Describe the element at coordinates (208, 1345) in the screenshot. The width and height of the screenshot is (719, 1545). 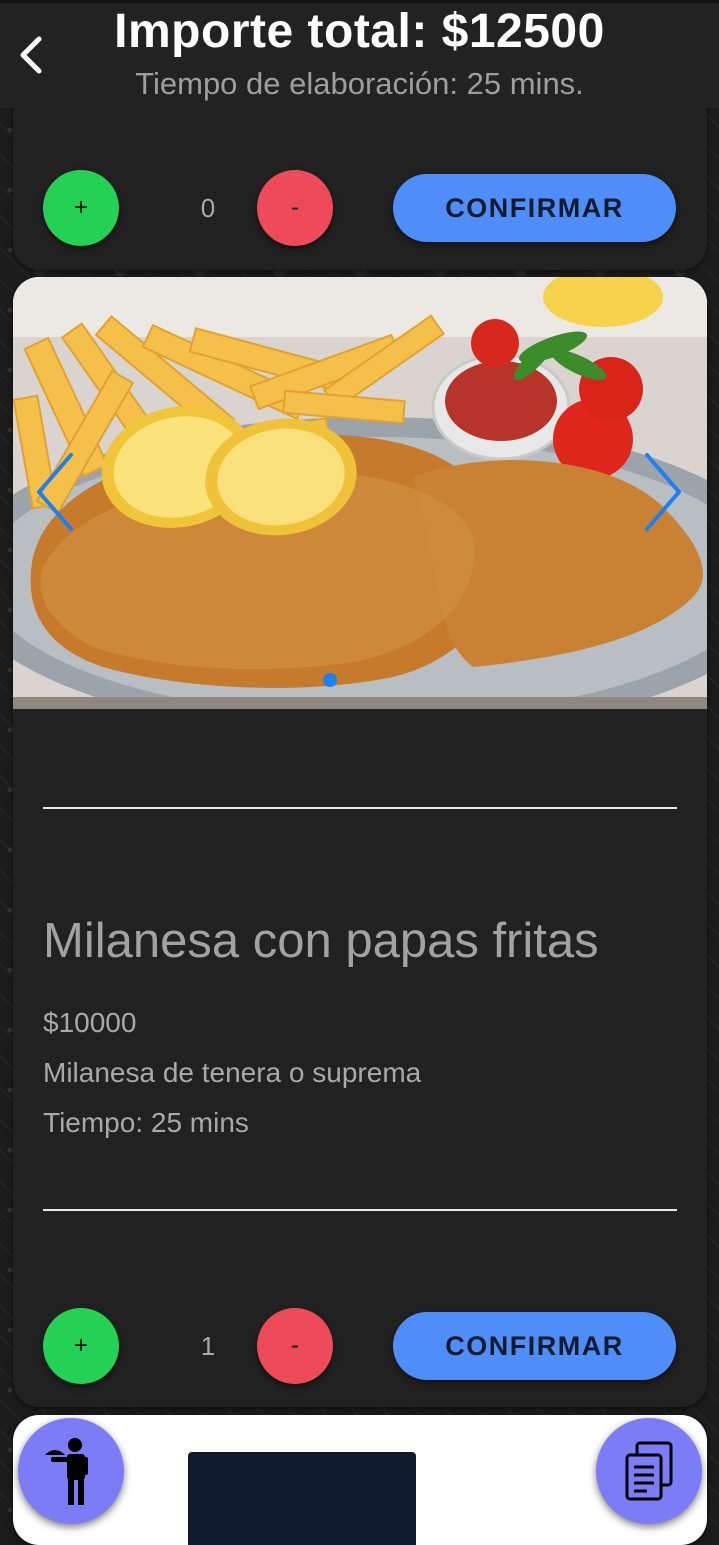
I see `quantity-value: 1` at that location.